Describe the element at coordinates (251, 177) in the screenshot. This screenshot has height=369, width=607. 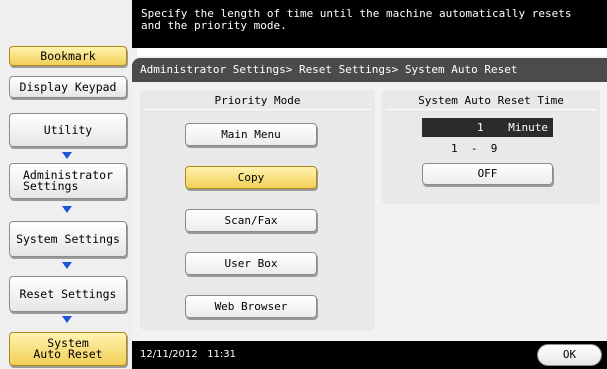
I see `priority-copy-button: Copy` at that location.